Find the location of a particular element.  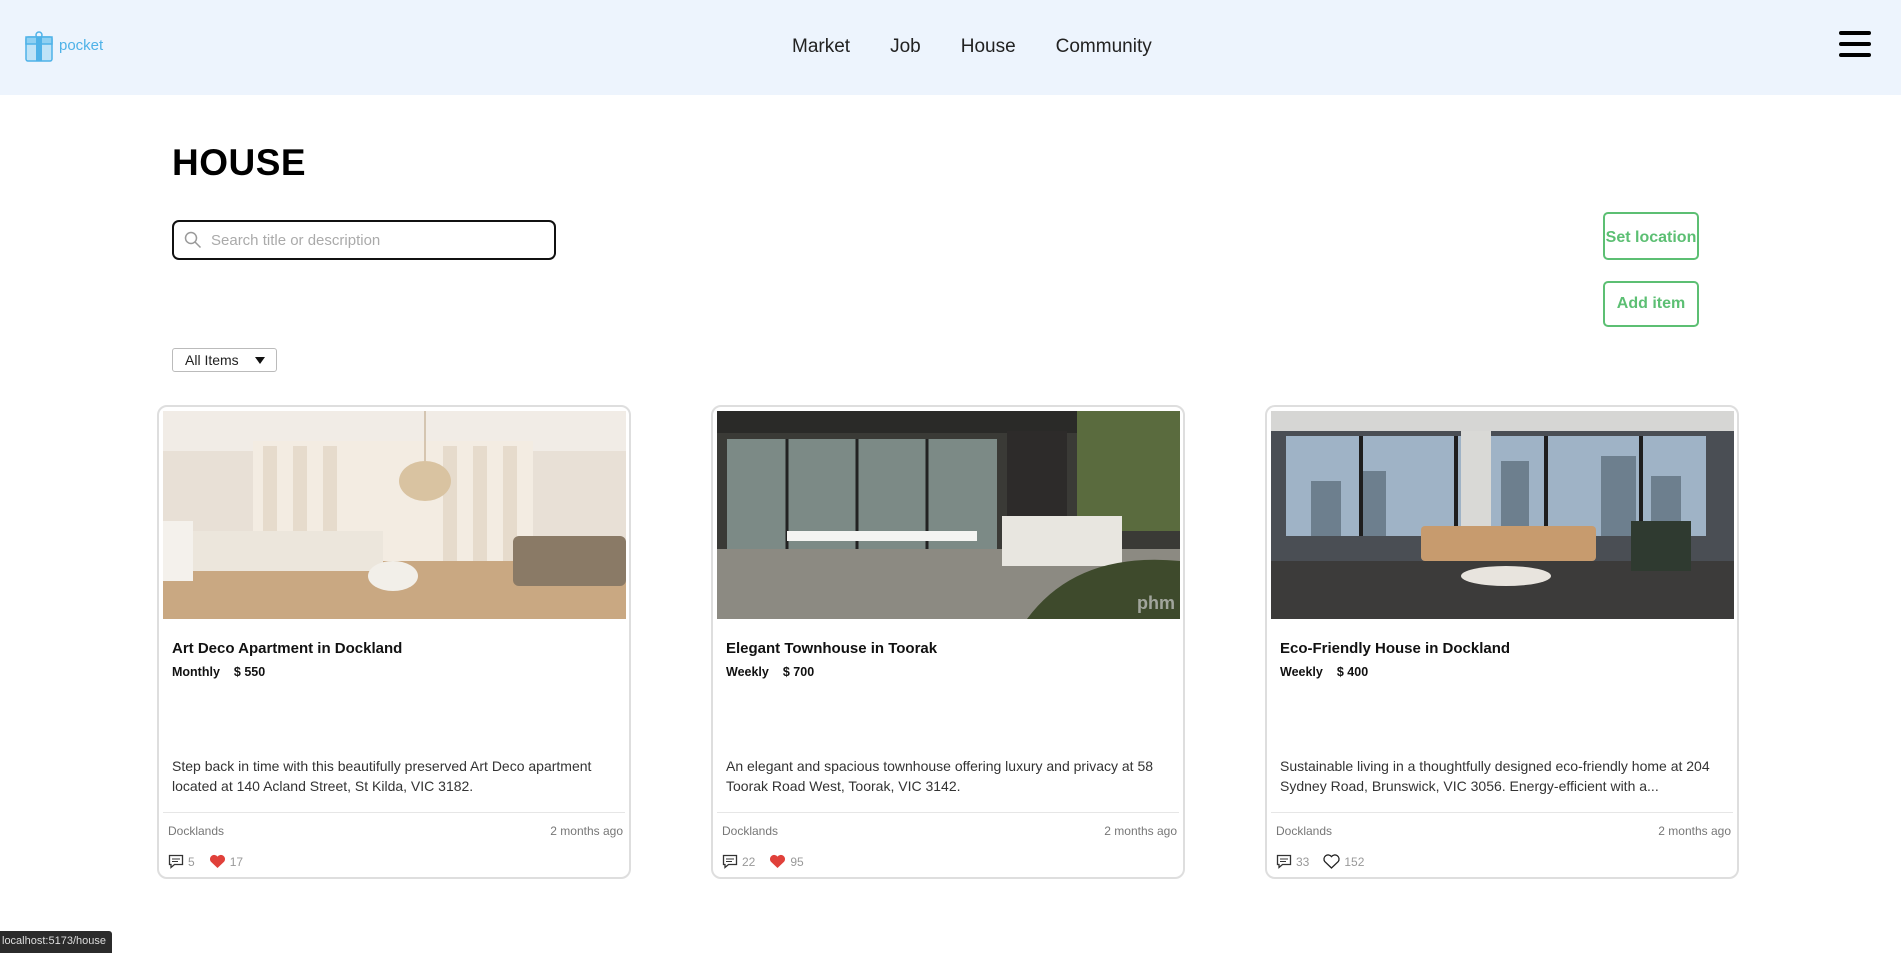

like-button: 95 is located at coordinates (786, 861).